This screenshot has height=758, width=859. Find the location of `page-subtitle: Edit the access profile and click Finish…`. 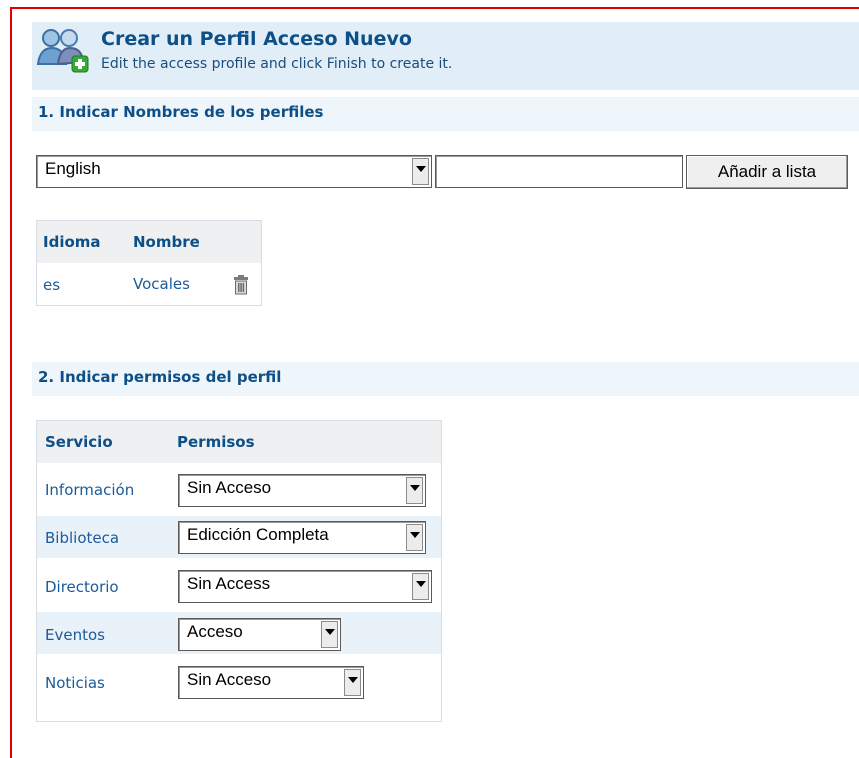

page-subtitle: Edit the access profile and click Finish… is located at coordinates (277, 64).